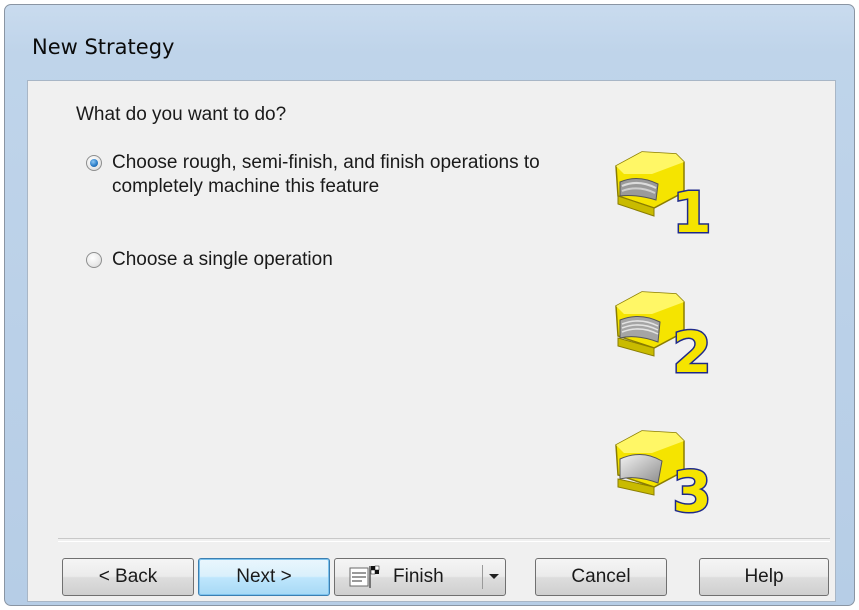 The width and height of the screenshot is (859, 610). What do you see at coordinates (664, 474) in the screenshot?
I see `stage-3-icon: 3` at bounding box center [664, 474].